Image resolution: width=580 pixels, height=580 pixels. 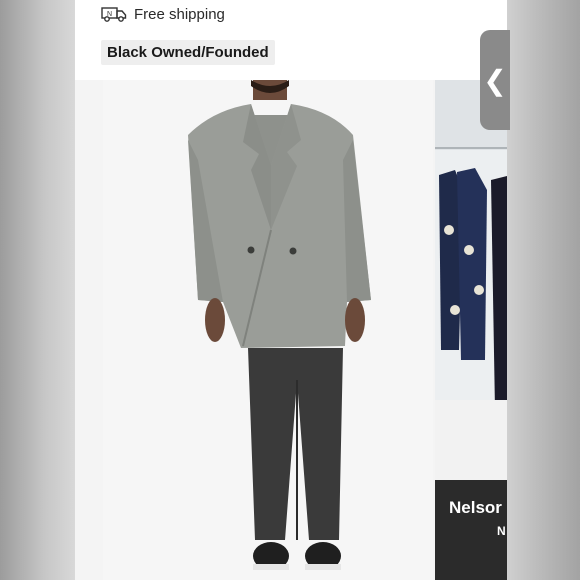 I want to click on svg-text: N, so click(x=109, y=14).